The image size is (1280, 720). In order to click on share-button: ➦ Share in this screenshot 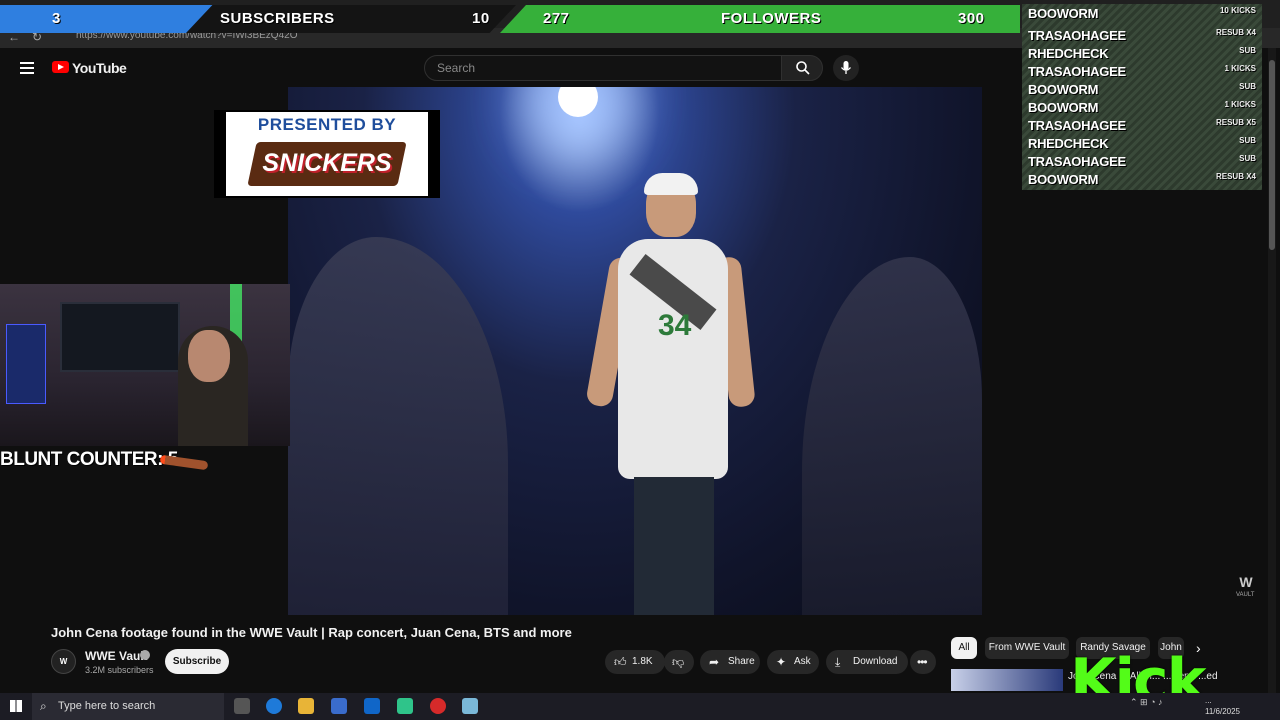, I will do `click(730, 662)`.